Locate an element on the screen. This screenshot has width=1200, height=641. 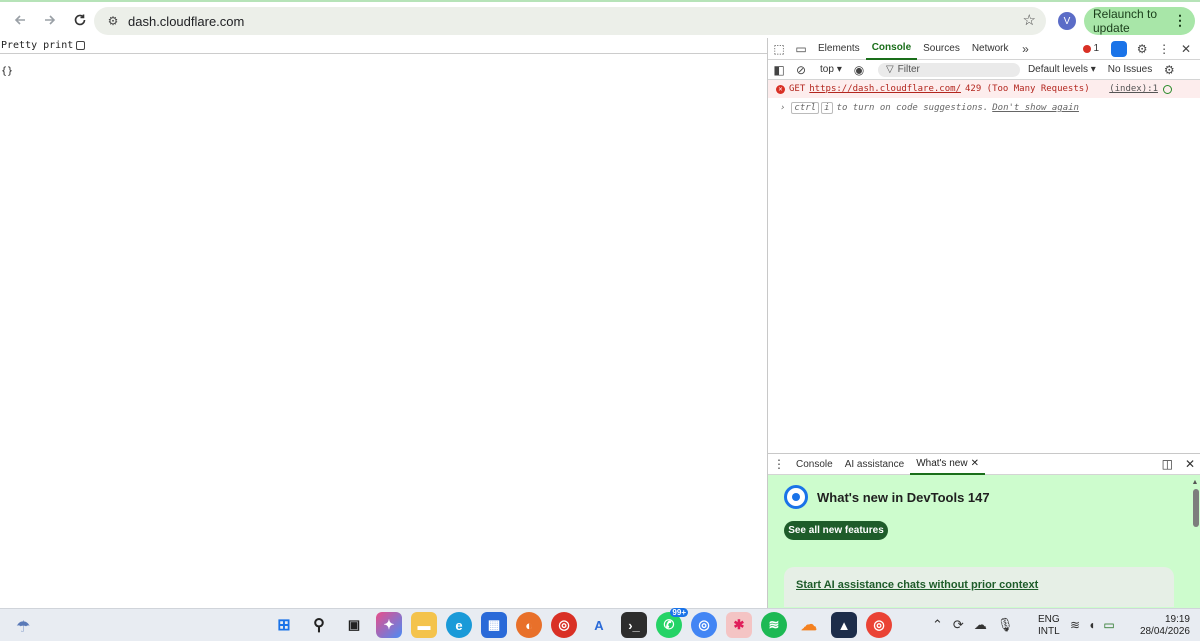
devtools-menu-icon: ⋮ is located at coordinates (1164, 49).